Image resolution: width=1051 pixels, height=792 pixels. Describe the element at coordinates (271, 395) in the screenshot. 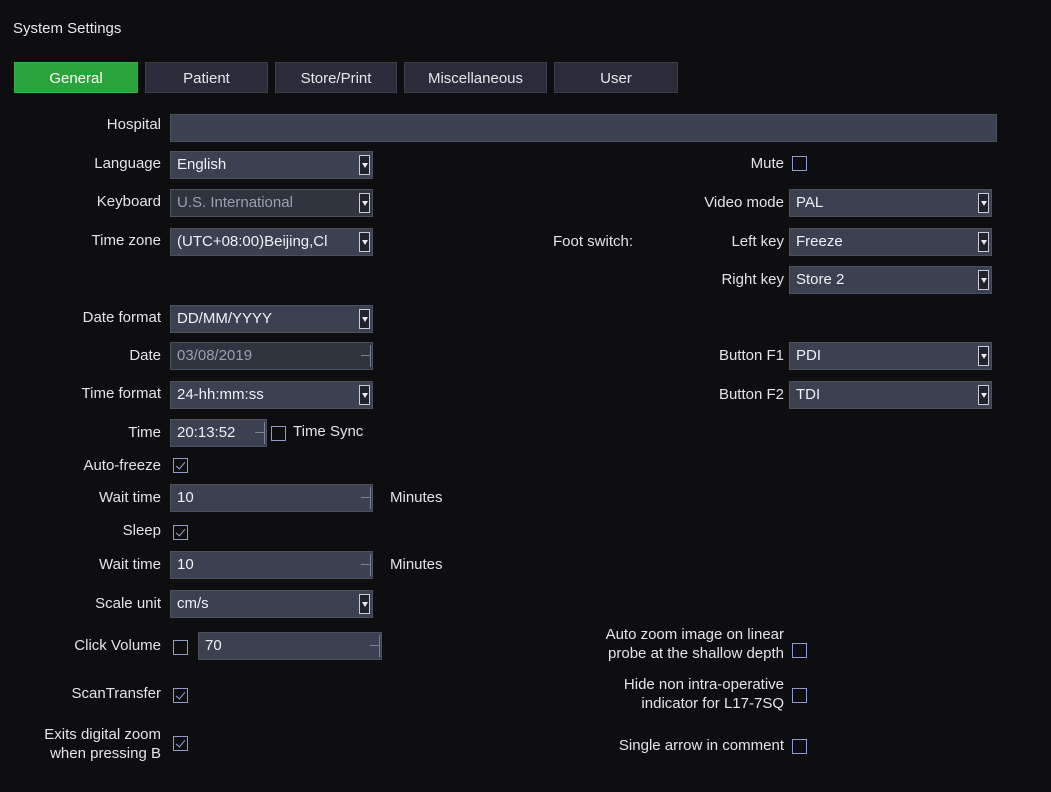

I see `time-format-dropdown: 24-hh:mm:ss` at that location.